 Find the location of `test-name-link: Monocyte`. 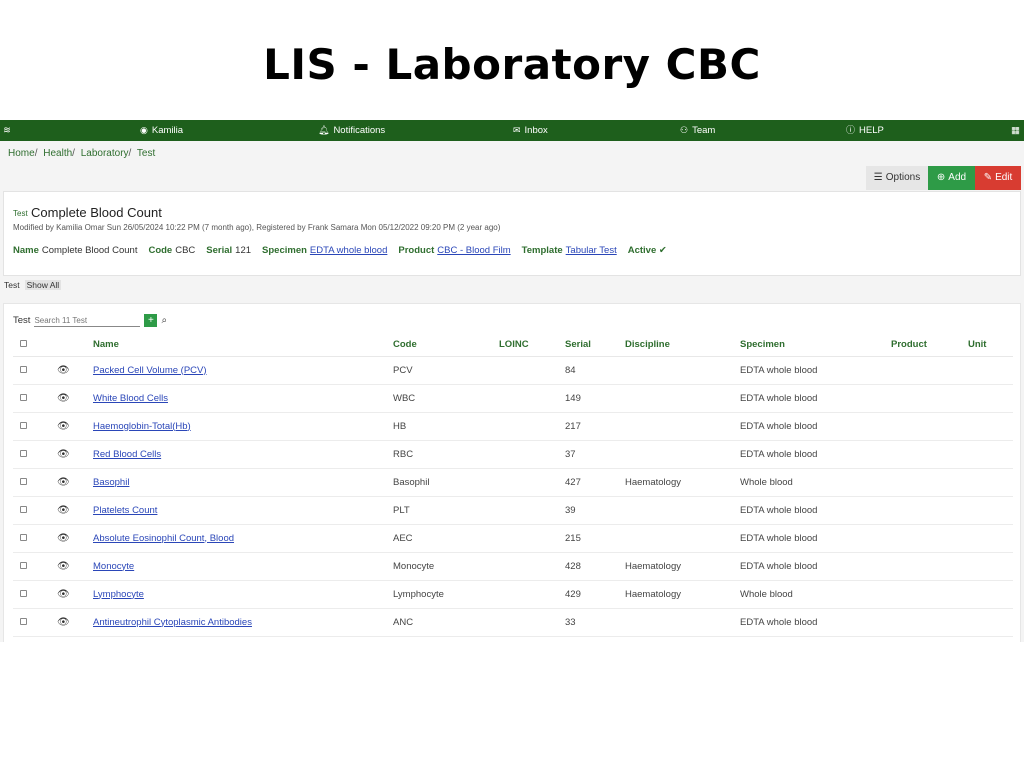

test-name-link: Monocyte is located at coordinates (113, 566).